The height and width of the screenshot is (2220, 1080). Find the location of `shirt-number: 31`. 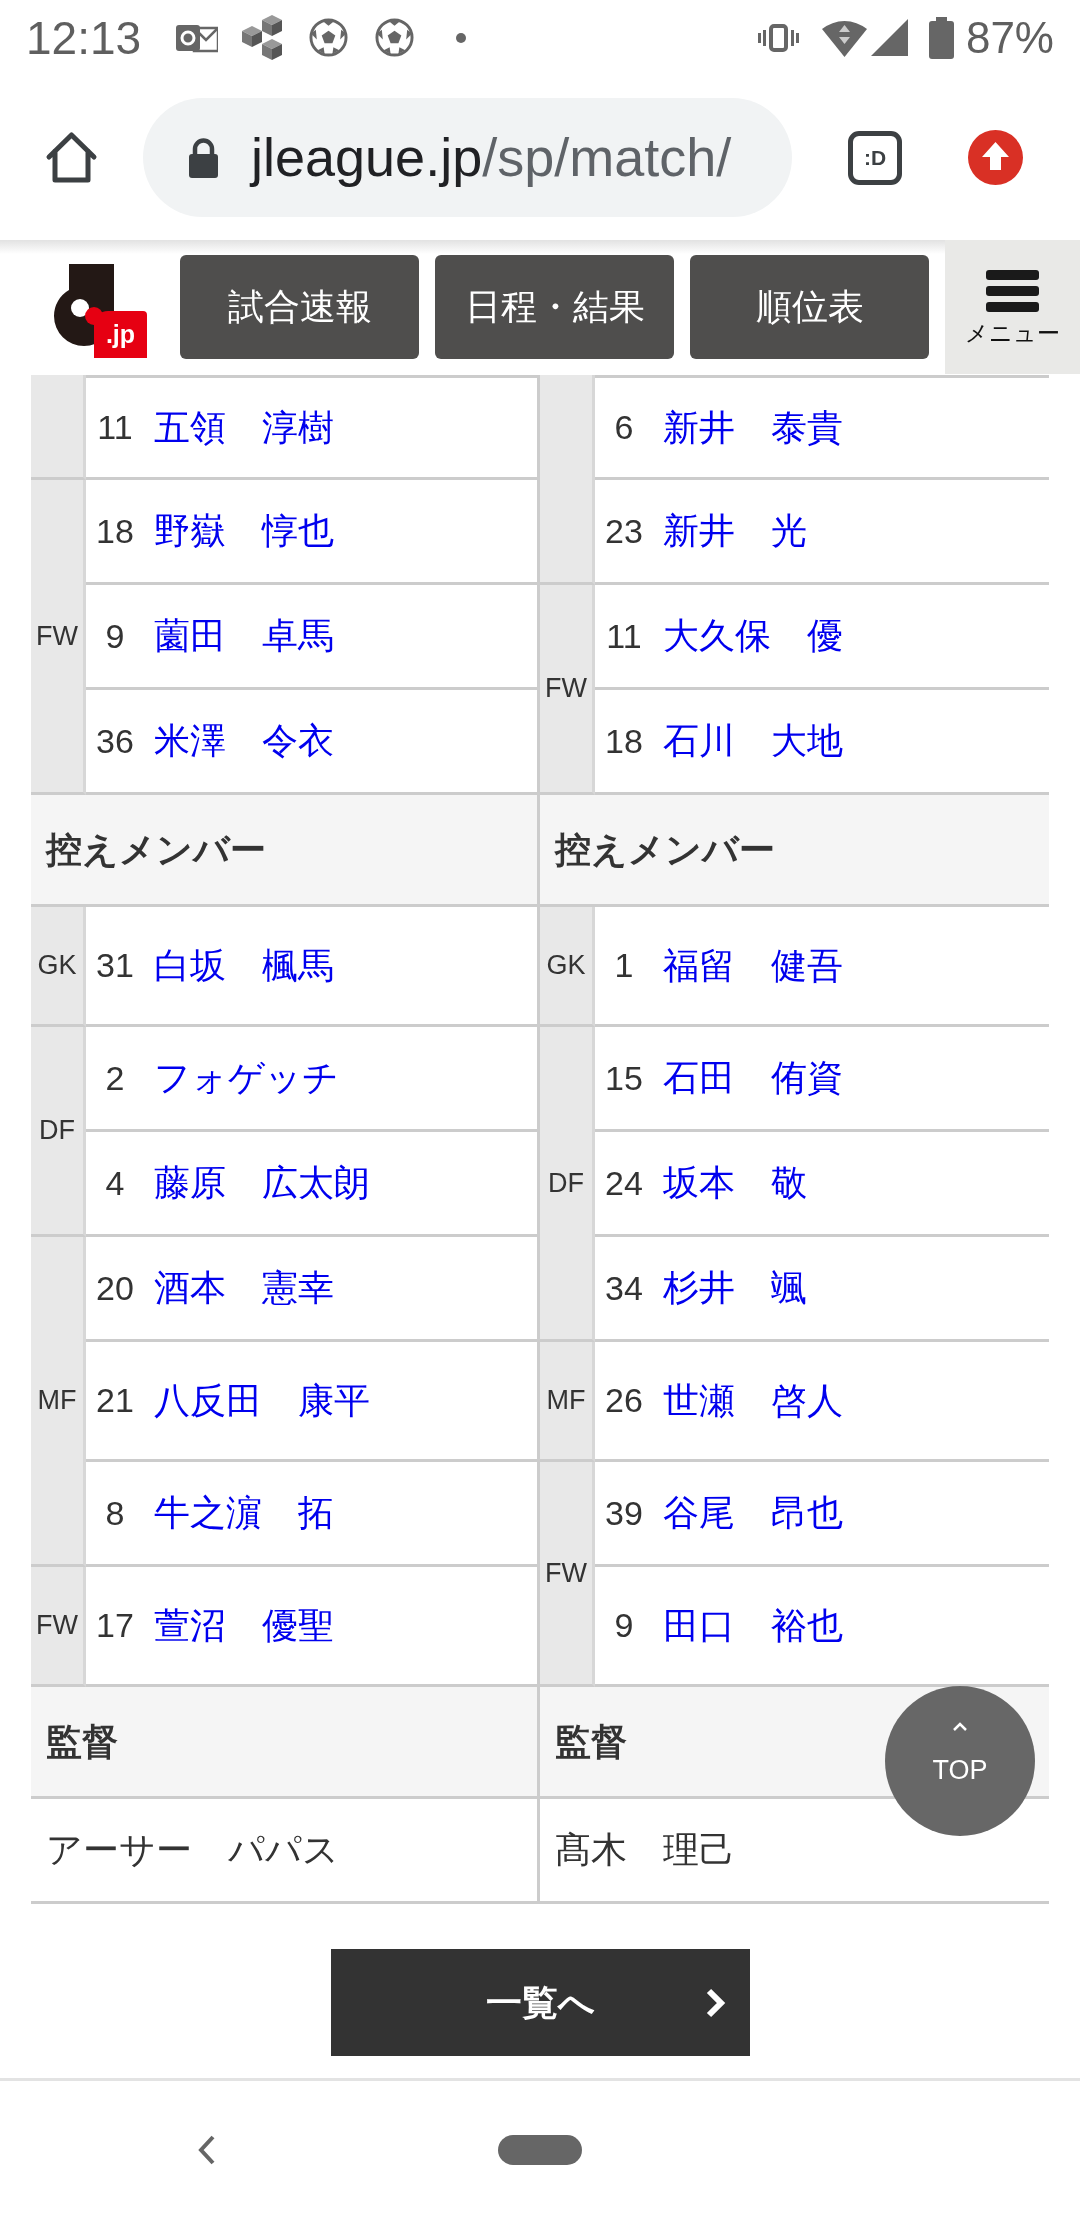

shirt-number: 31 is located at coordinates (115, 965).